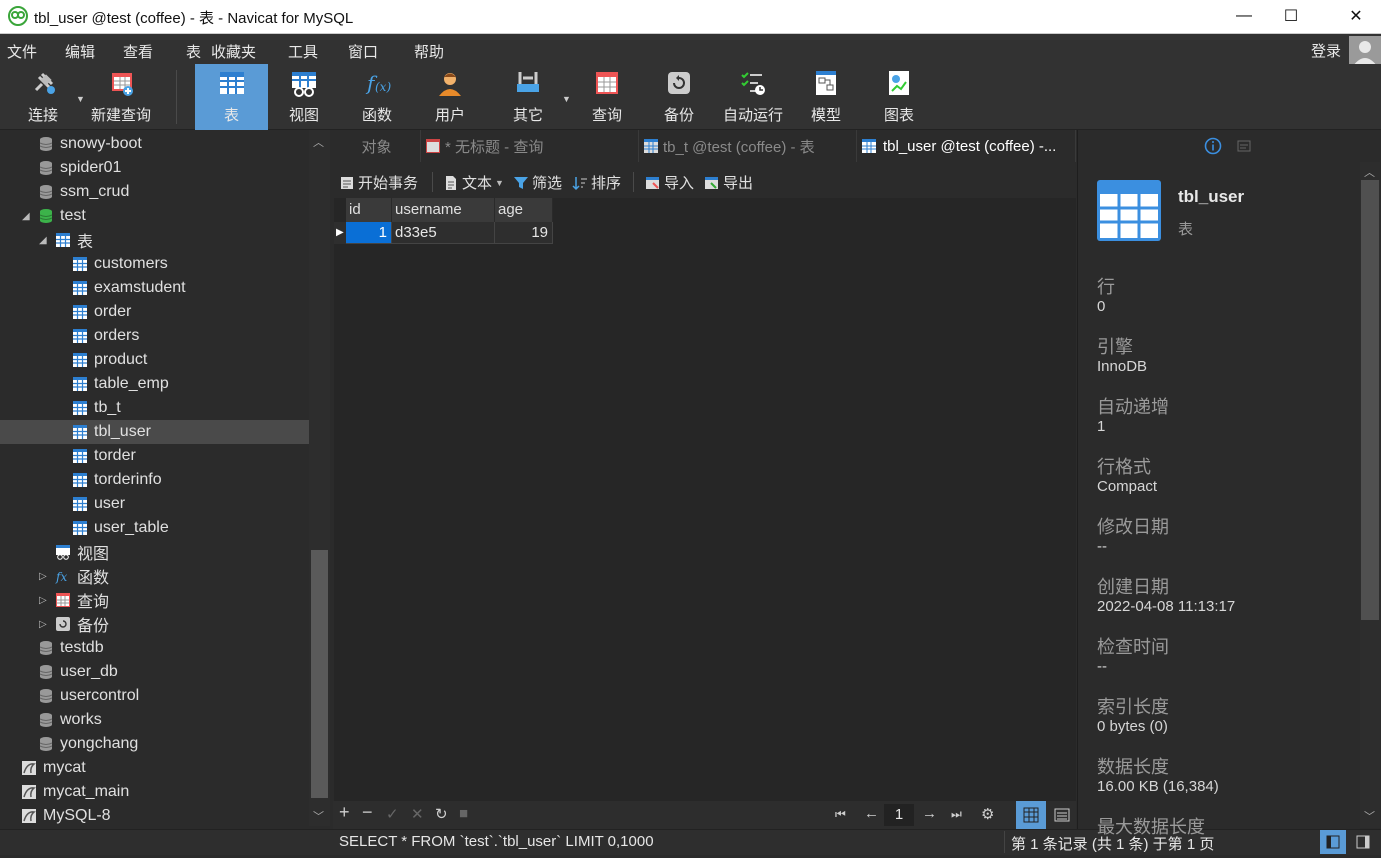  What do you see at coordinates (528, 97) in the screenshot?
I see `toolbar-other-button: 其它` at bounding box center [528, 97].